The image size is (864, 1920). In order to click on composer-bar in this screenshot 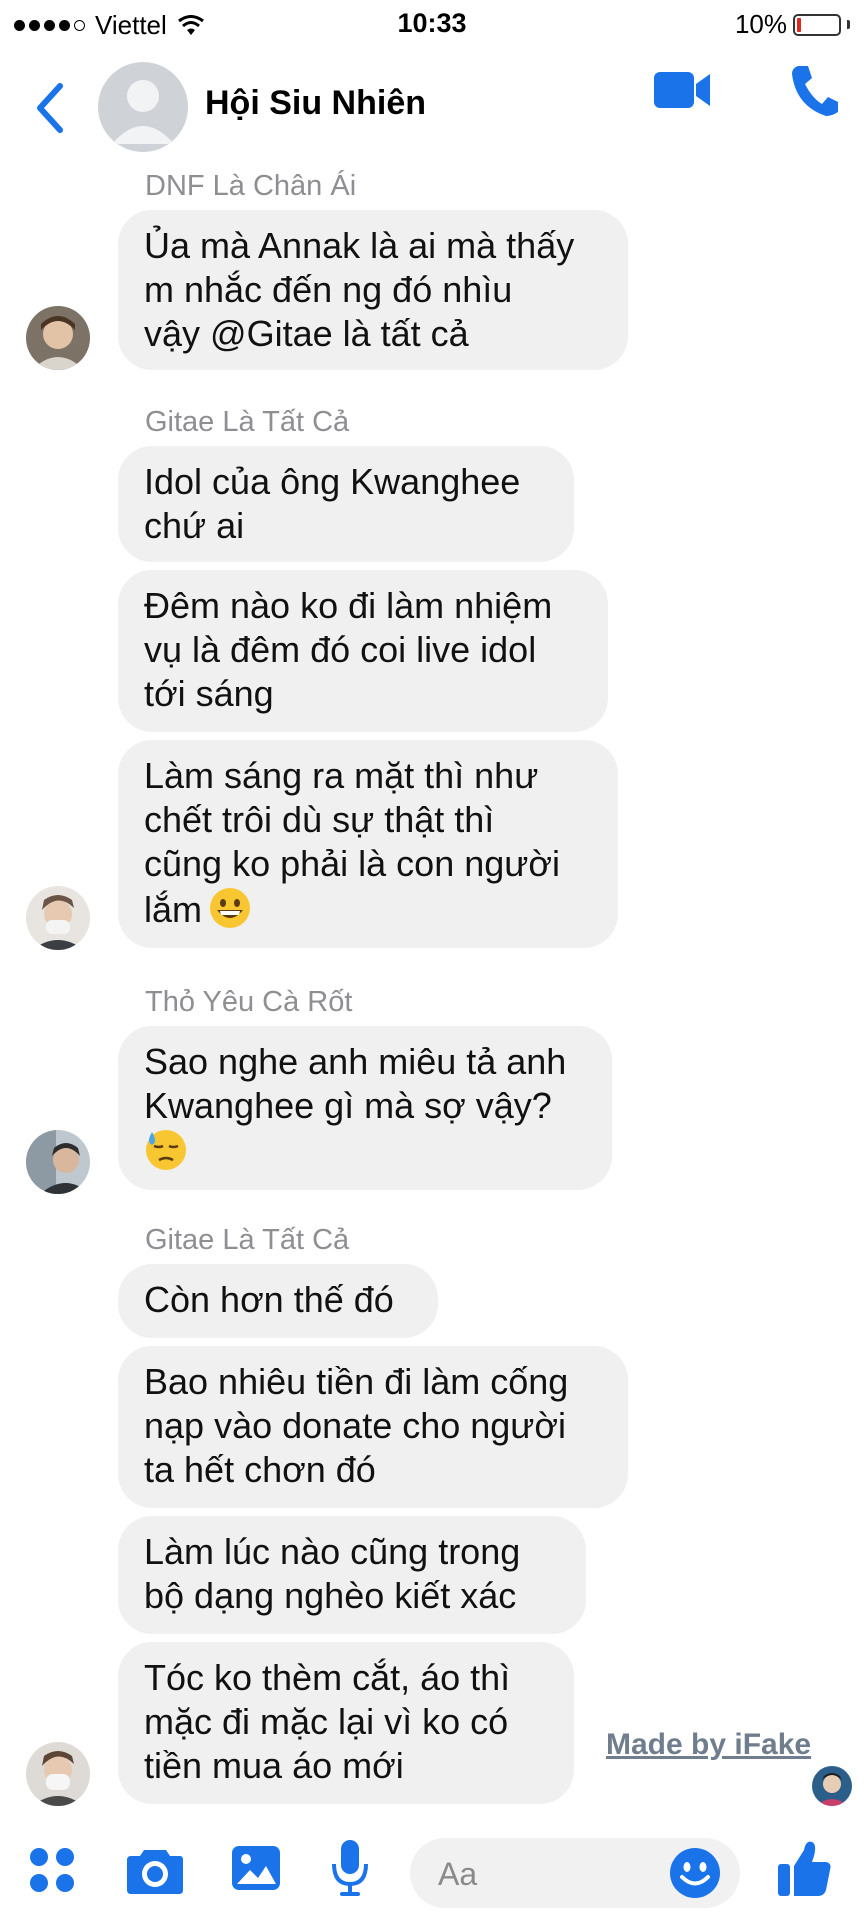, I will do `click(432, 1870)`.